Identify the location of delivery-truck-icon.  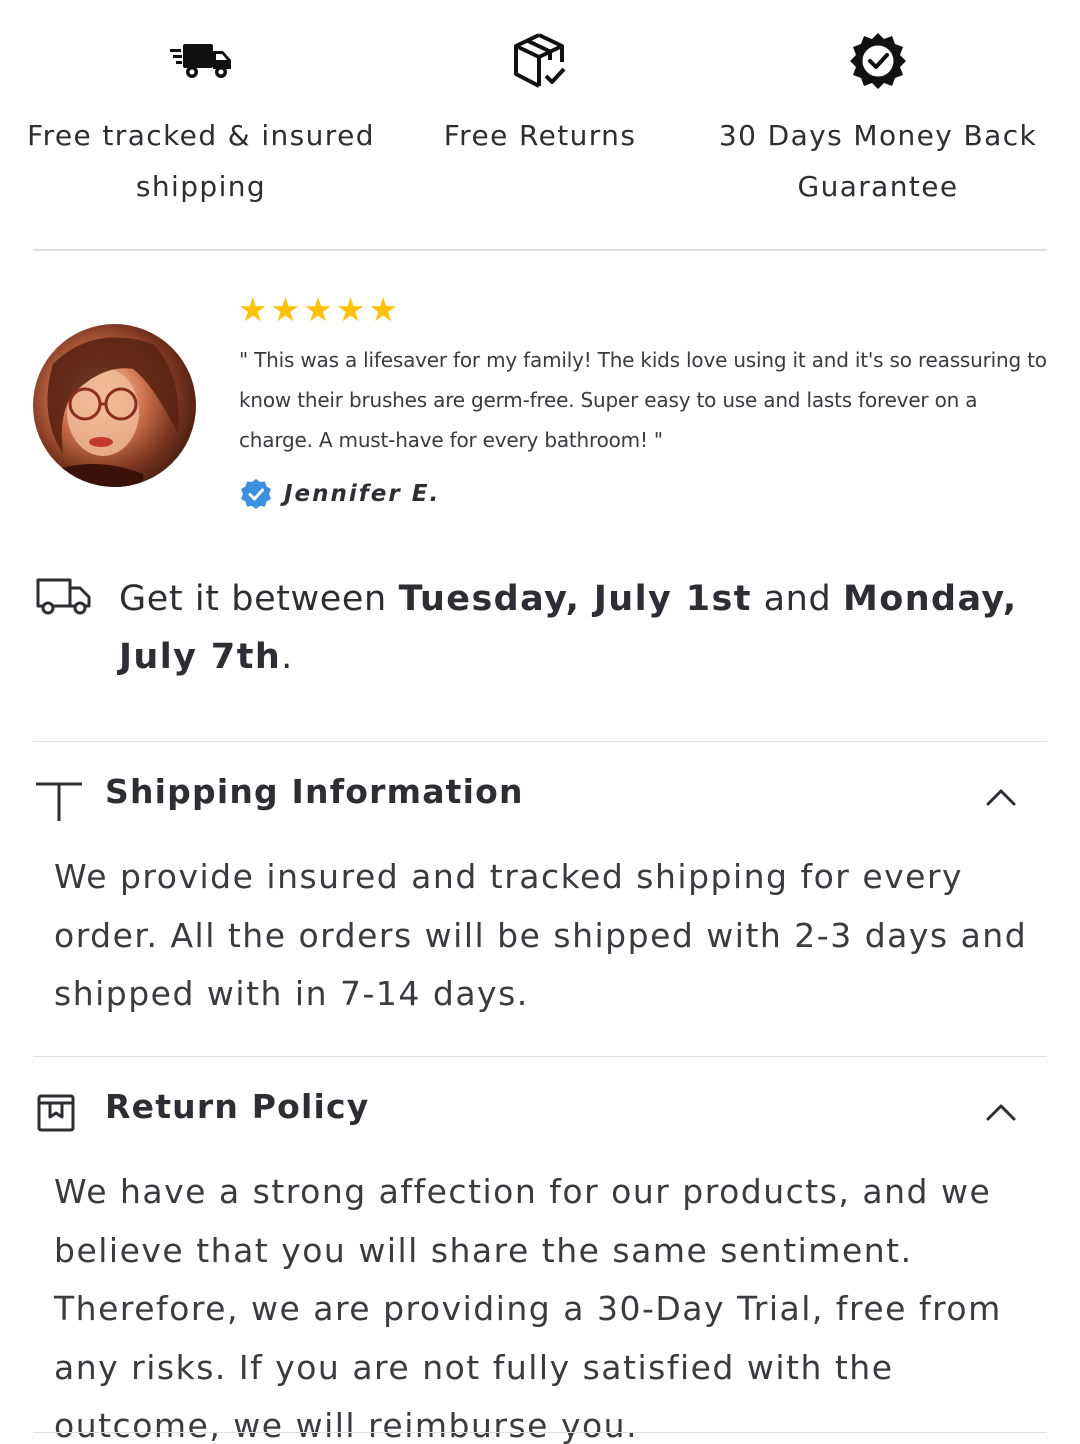
(63, 596).